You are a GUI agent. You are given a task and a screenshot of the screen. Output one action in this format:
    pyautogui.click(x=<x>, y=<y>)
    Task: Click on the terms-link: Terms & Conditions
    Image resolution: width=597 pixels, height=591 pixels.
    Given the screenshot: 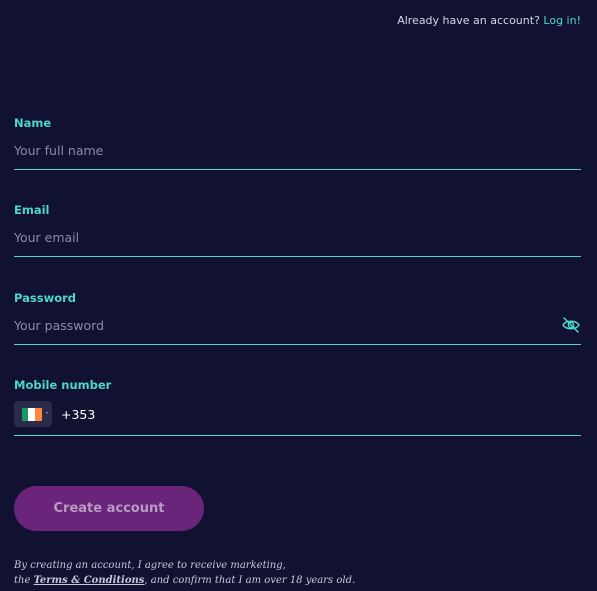 What is the action you would take?
    pyautogui.click(x=89, y=580)
    